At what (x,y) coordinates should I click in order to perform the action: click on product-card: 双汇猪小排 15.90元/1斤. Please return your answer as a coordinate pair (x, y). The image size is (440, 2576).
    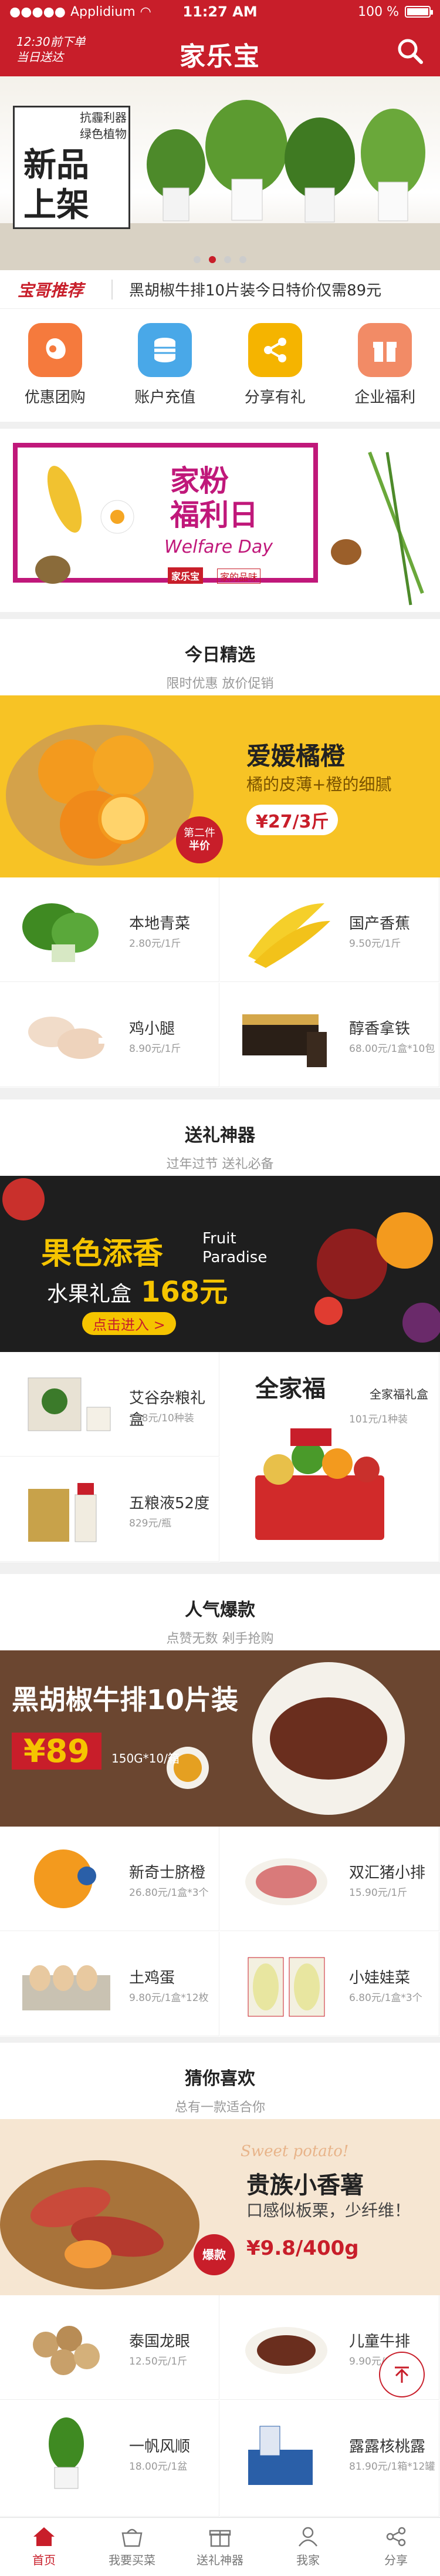
    Looking at the image, I should click on (329, 1879).